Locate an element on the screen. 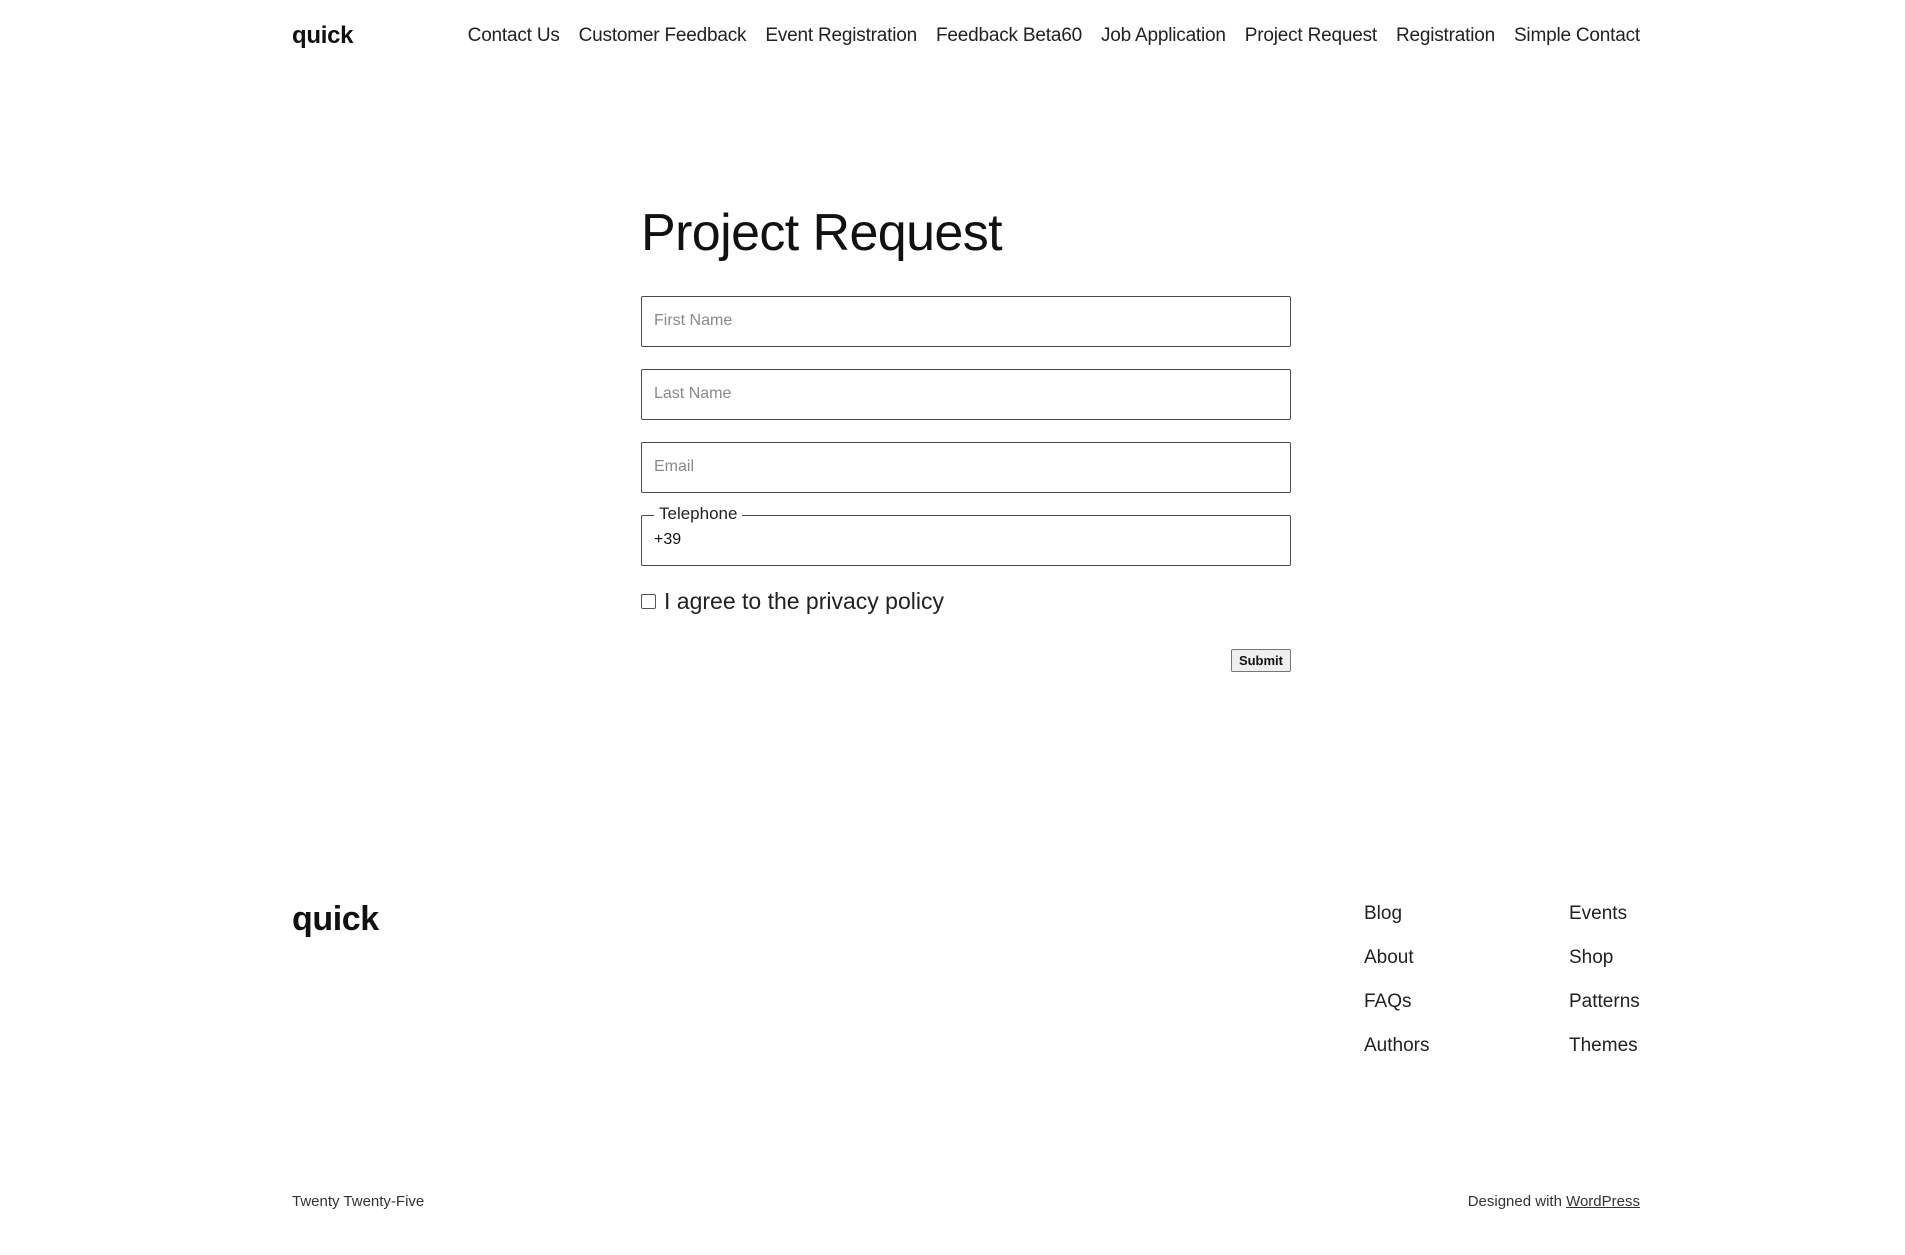 The height and width of the screenshot is (1255, 1905). nav-item-job-application: Job Application is located at coordinates (1163, 36).